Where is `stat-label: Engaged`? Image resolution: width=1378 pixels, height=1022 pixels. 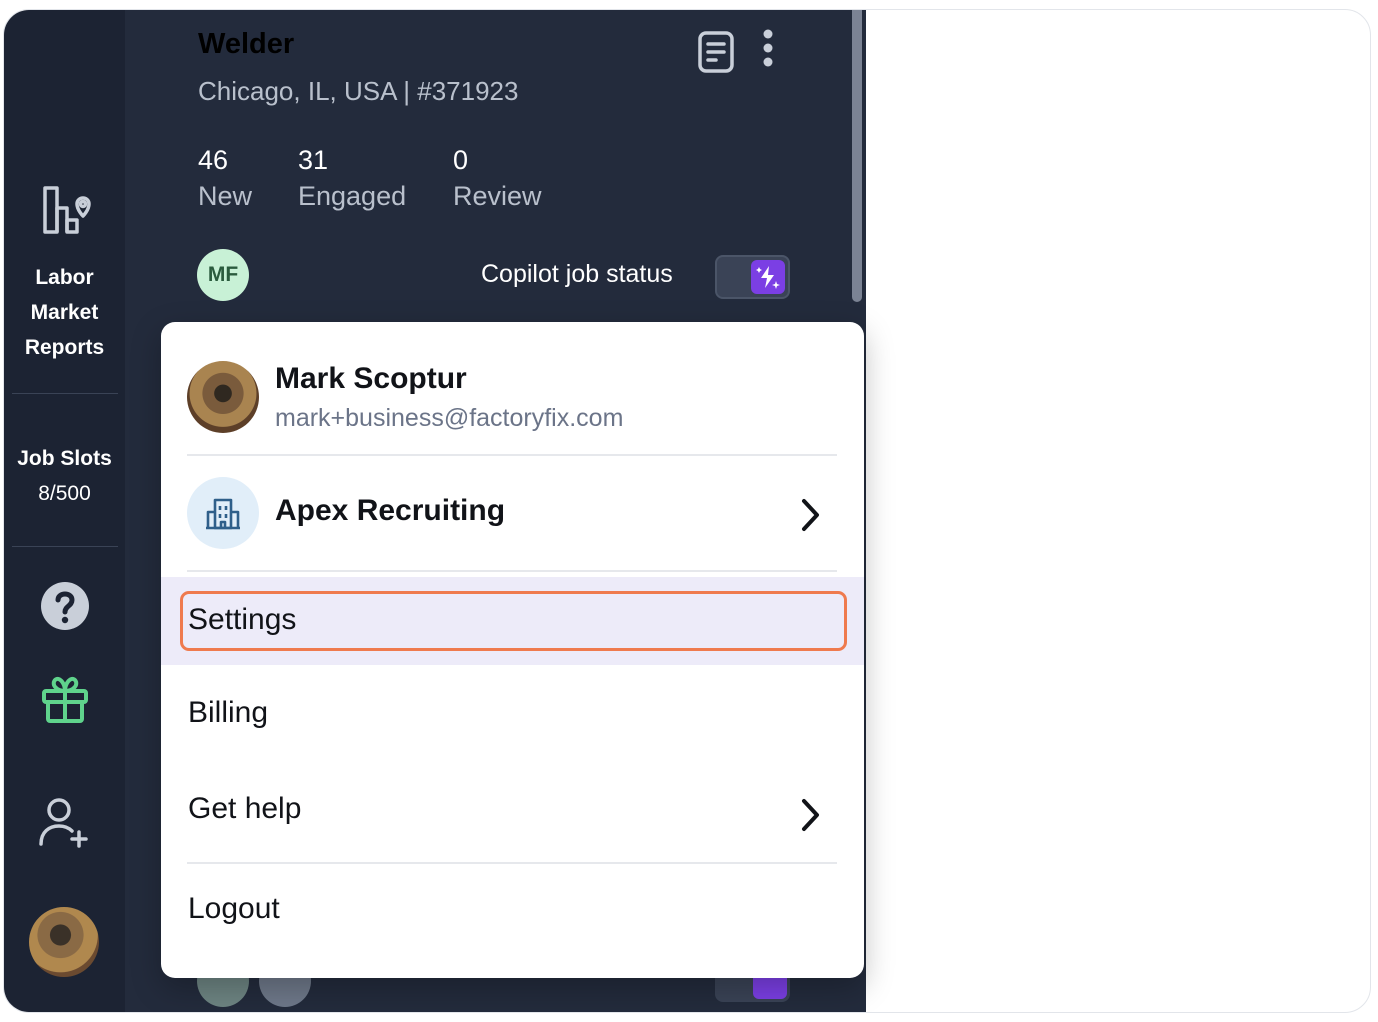 stat-label: Engaged is located at coordinates (352, 196).